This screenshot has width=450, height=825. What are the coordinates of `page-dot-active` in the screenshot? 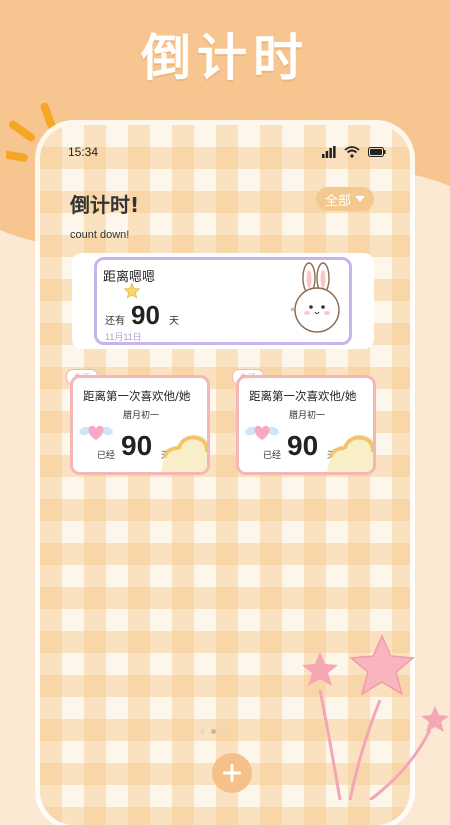 It's located at (213, 731).